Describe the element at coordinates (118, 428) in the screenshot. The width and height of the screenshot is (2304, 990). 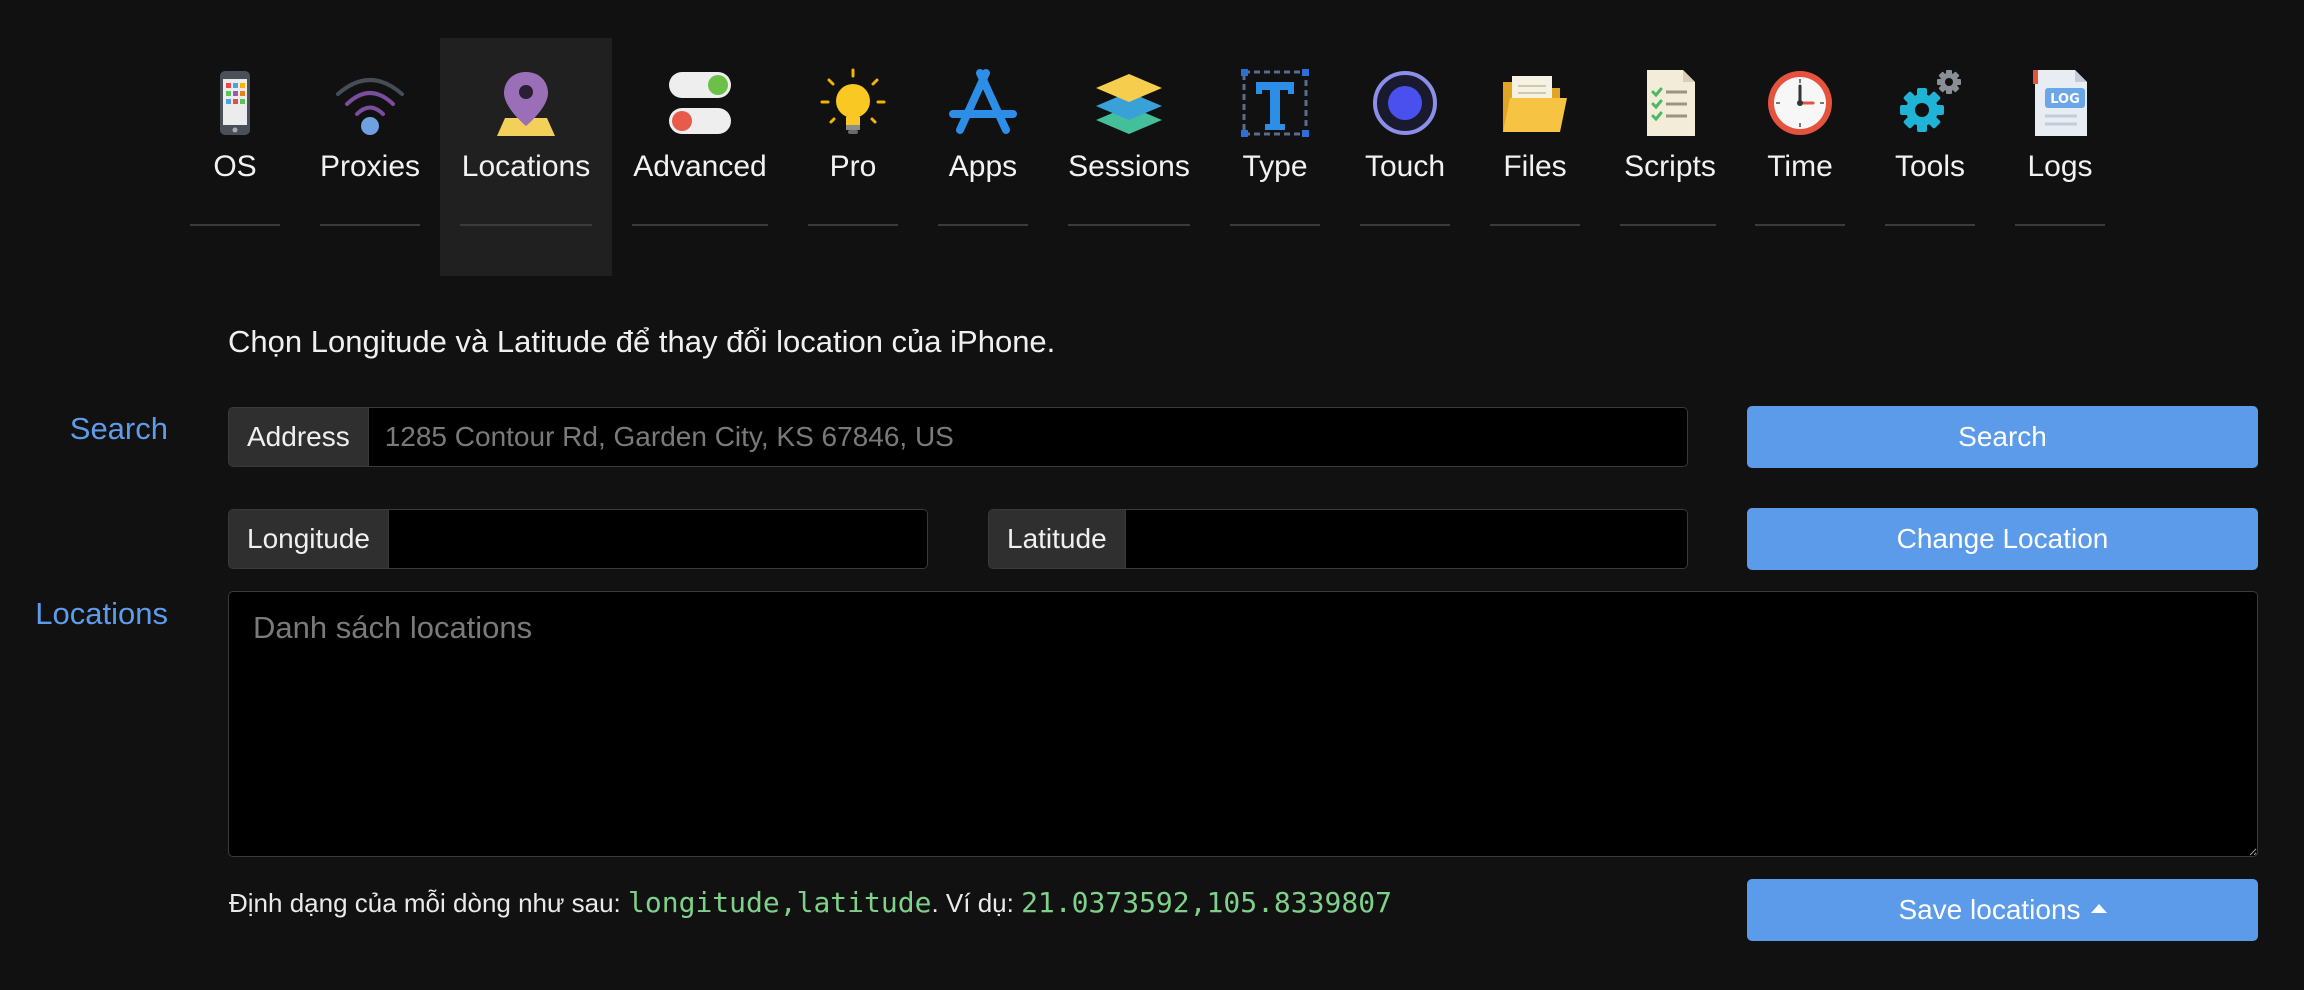
I see `search-section-label: Search` at that location.